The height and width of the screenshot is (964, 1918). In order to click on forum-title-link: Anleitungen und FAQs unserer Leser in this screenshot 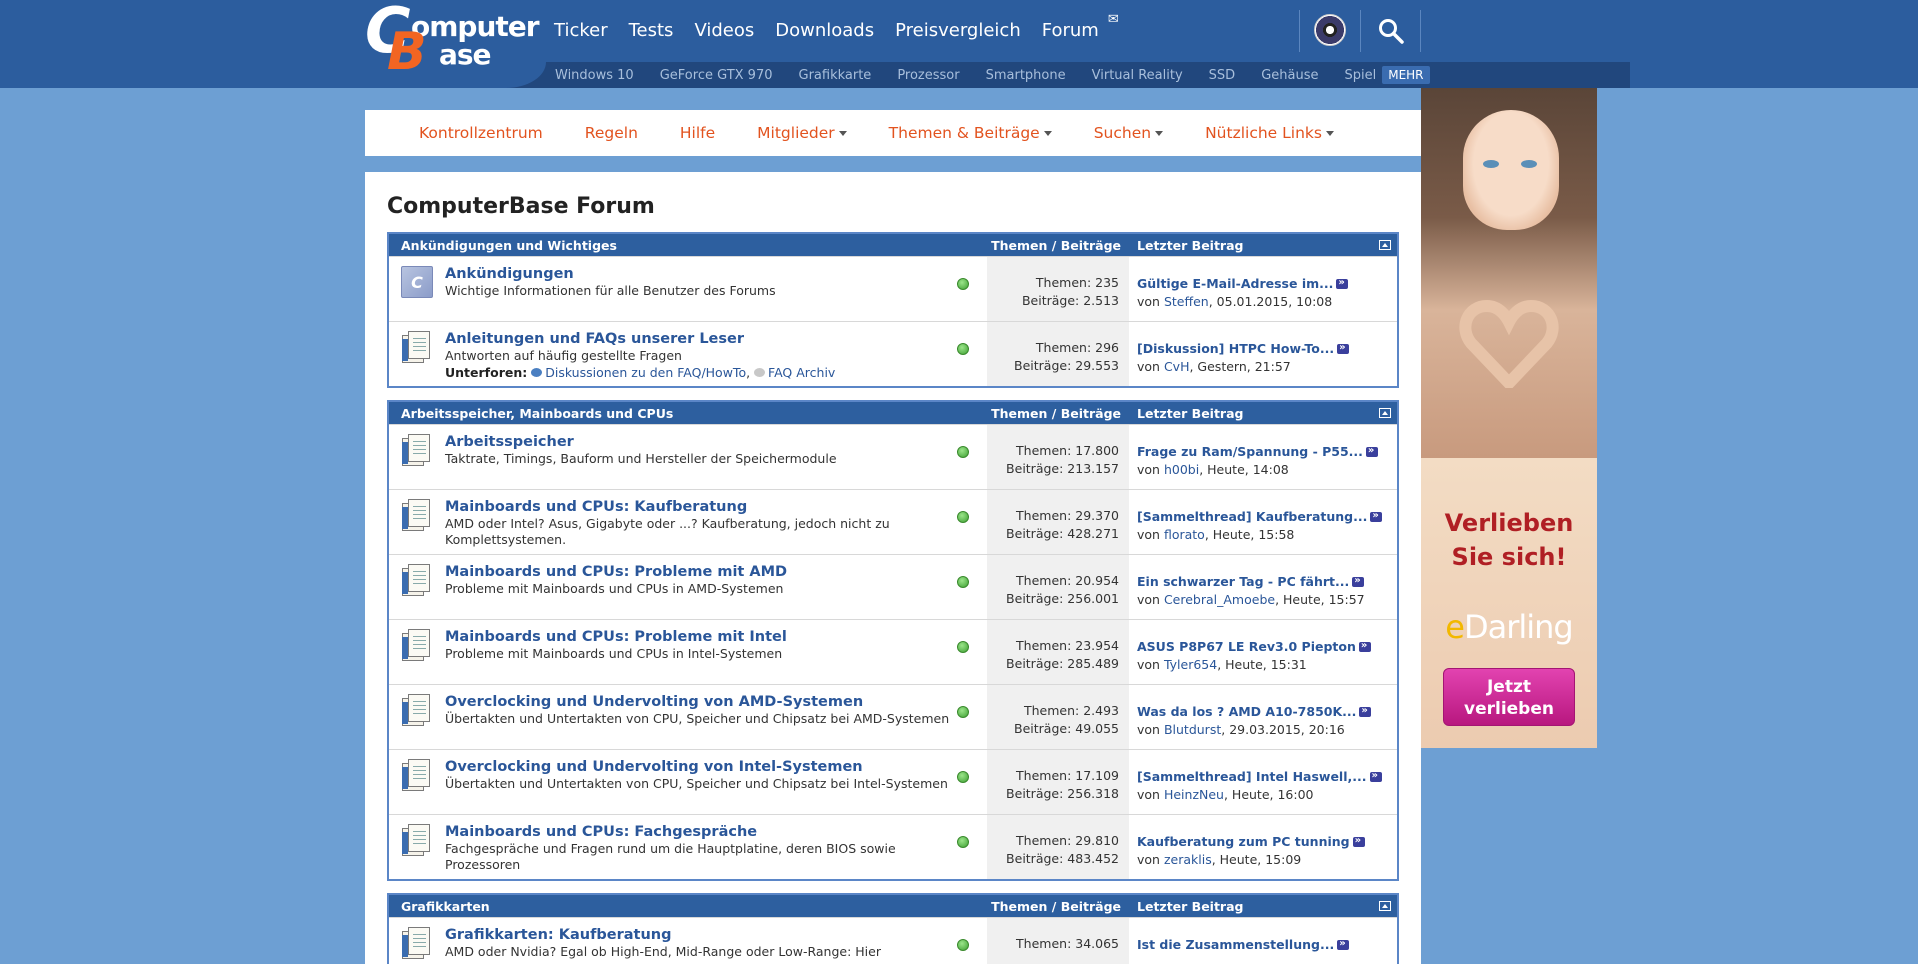, I will do `click(701, 339)`.